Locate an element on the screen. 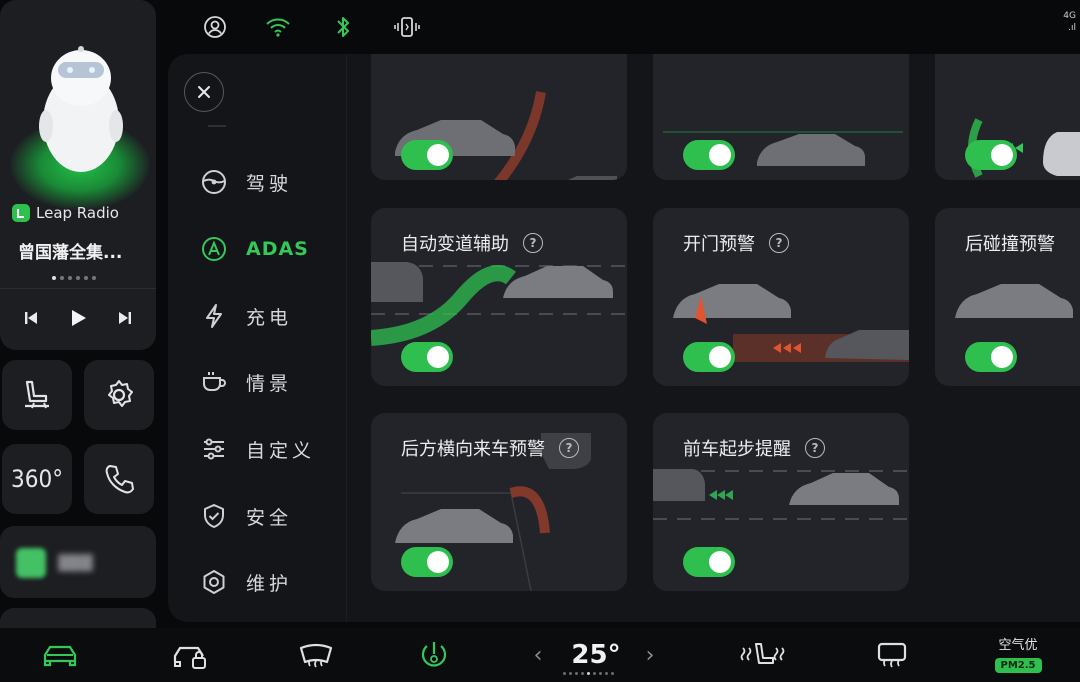  app-name: Leap Radio is located at coordinates (77, 213).